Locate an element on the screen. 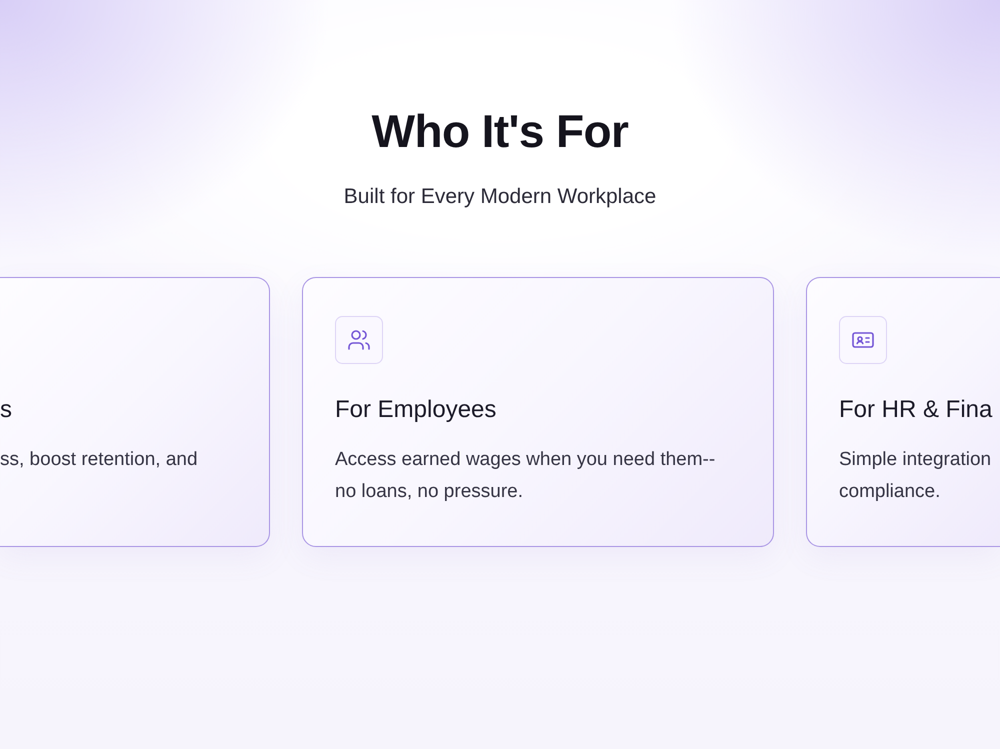 This screenshot has width=1000, height=749. id-card-icon is located at coordinates (863, 340).